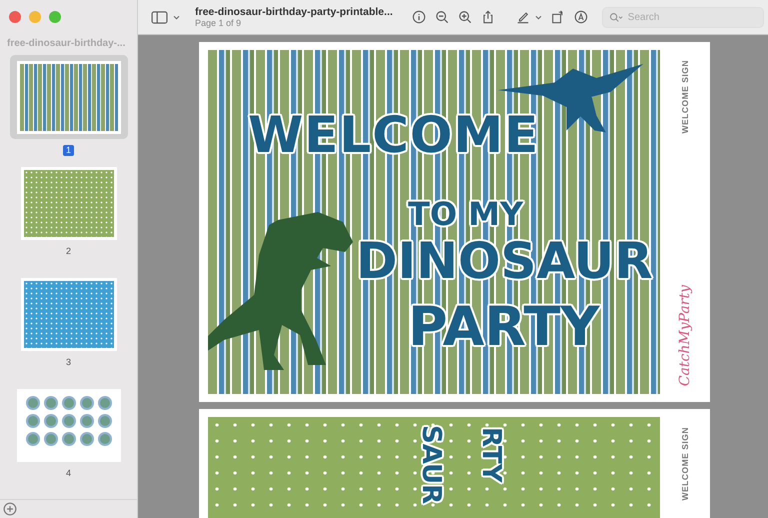  Describe the element at coordinates (68, 150) in the screenshot. I see `page-number: 1` at that location.